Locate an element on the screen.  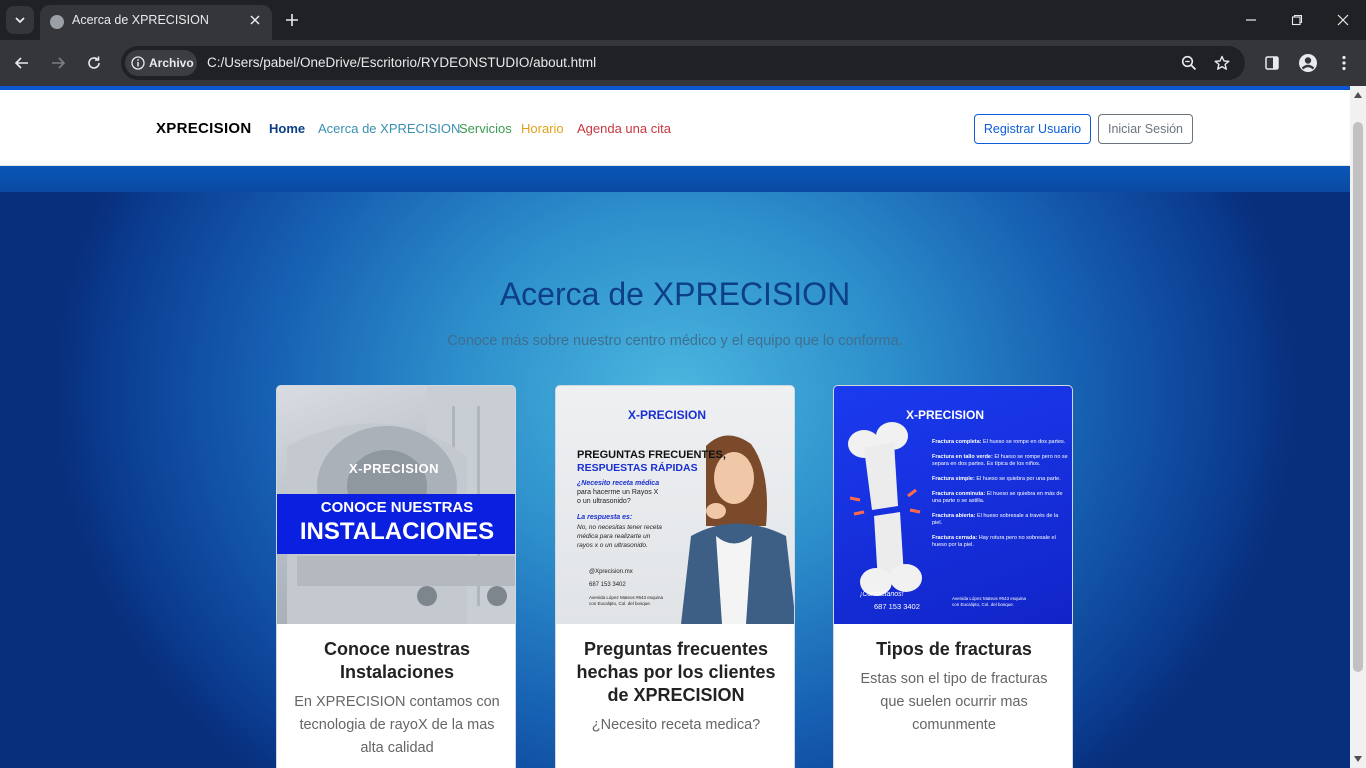
page-scrollbar is located at coordinates (1358, 427).